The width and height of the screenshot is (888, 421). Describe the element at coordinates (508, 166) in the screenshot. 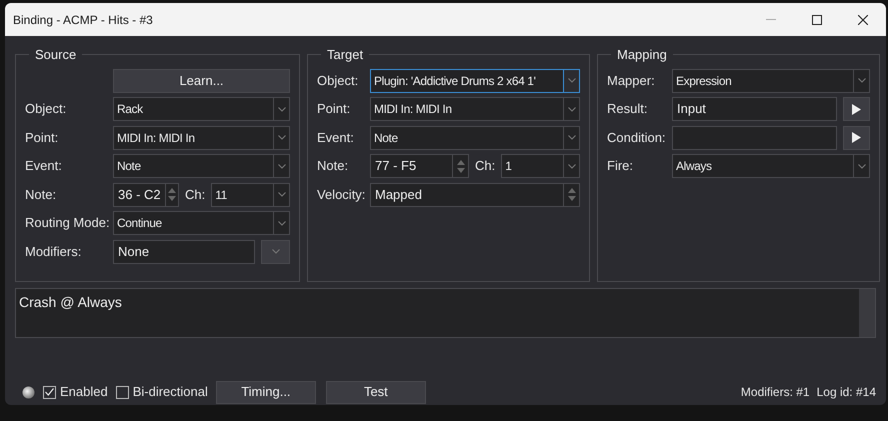

I see `dropdown-value: 1` at that location.